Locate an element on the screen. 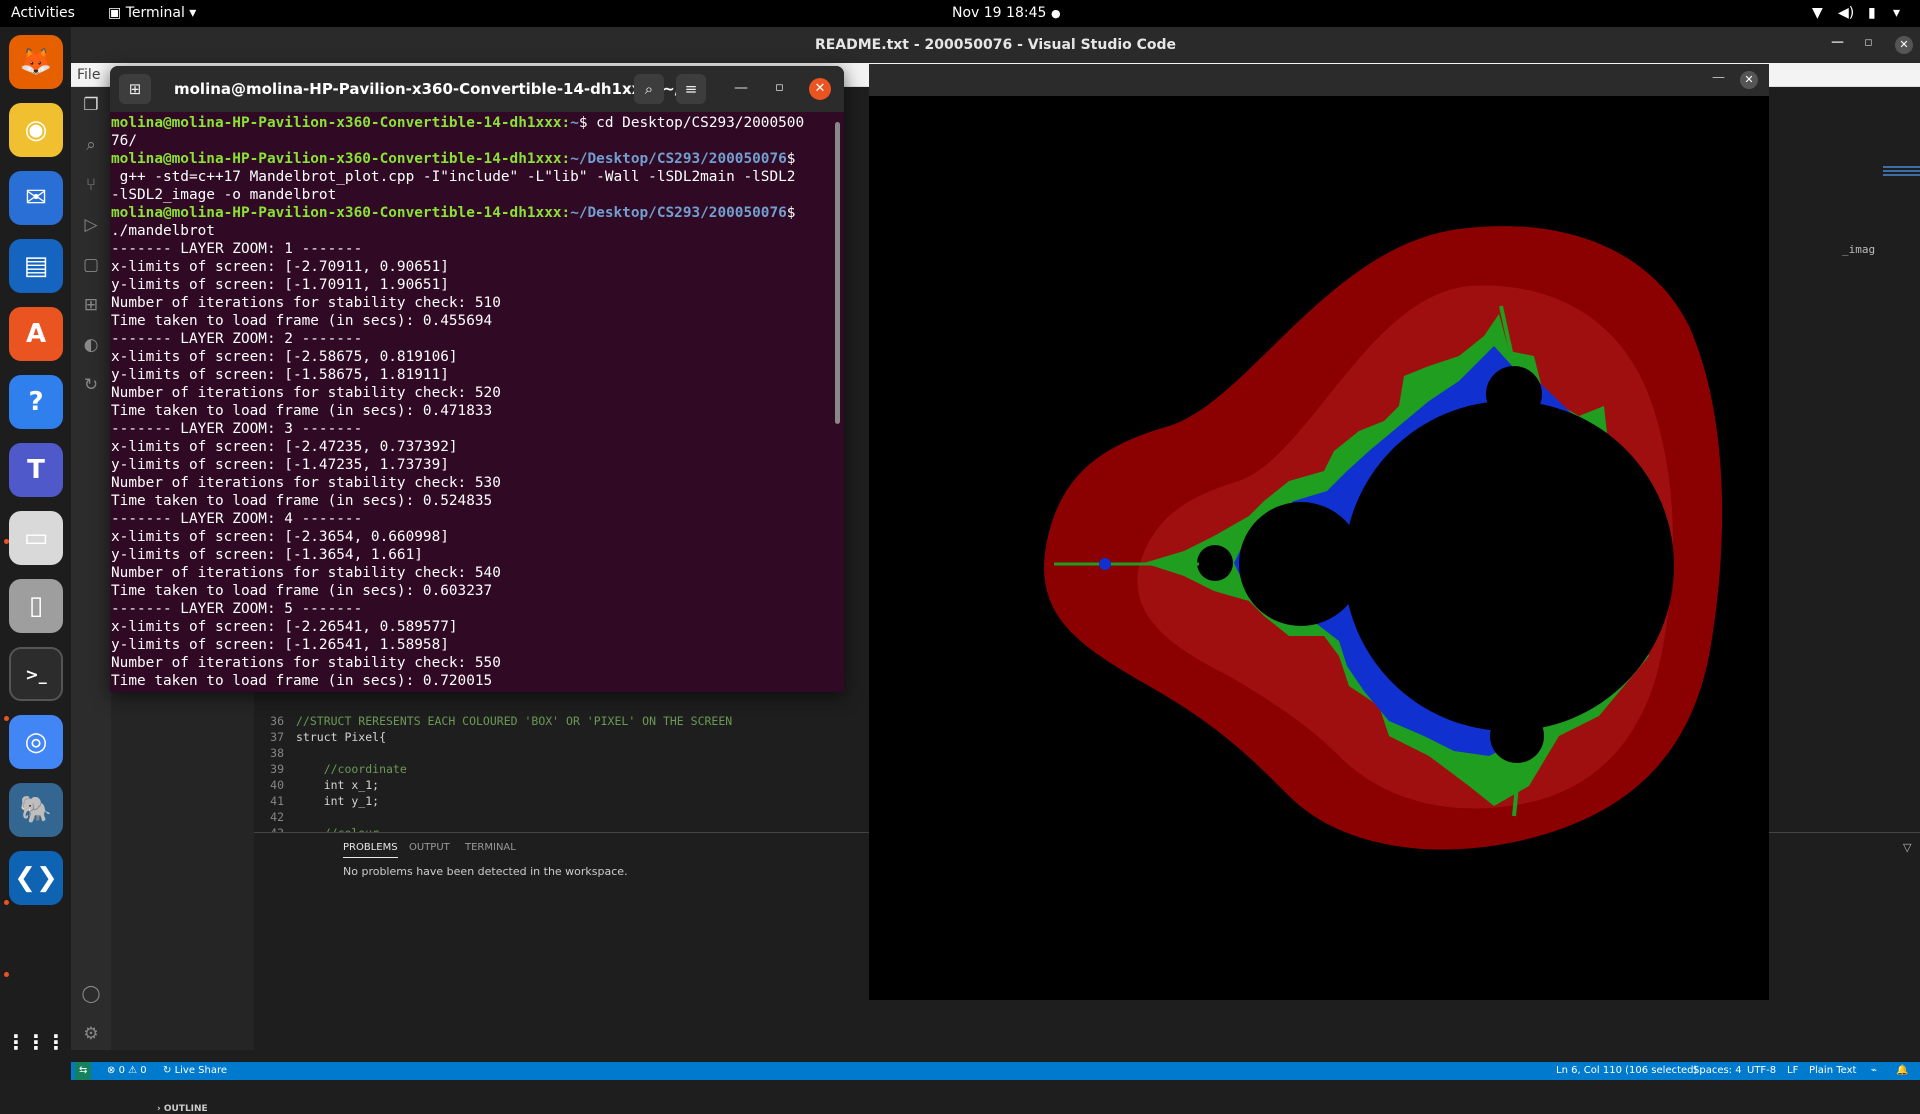  teams-icon: T is located at coordinates (36, 470).